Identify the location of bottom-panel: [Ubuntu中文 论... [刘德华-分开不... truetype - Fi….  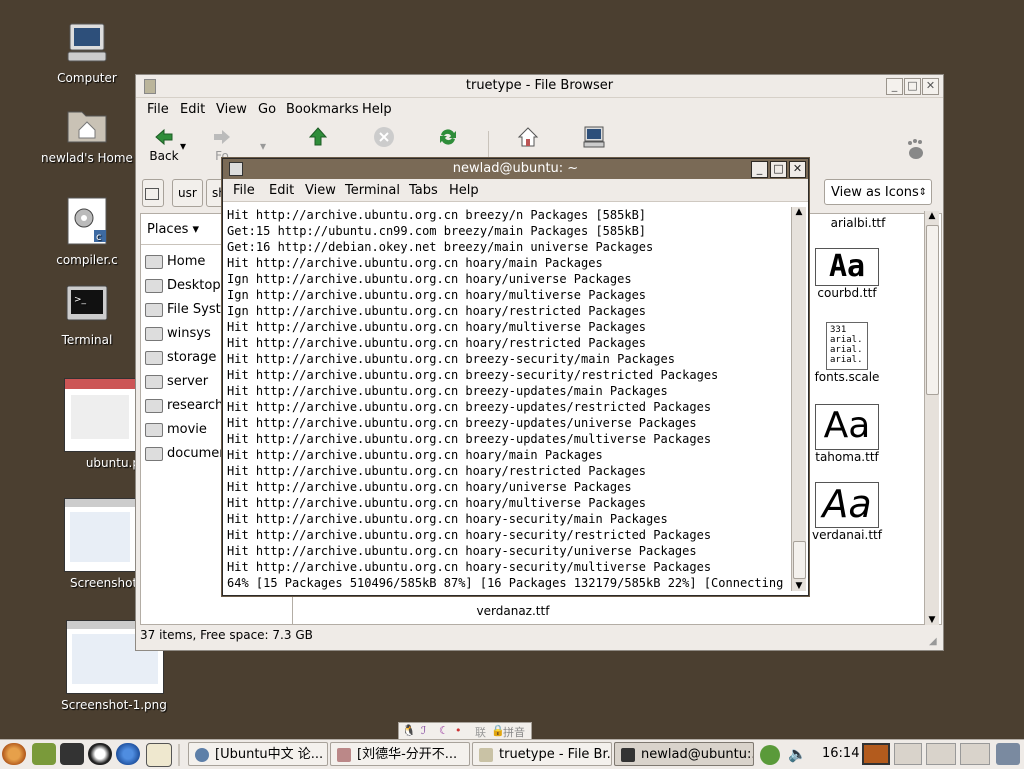
(512, 754).